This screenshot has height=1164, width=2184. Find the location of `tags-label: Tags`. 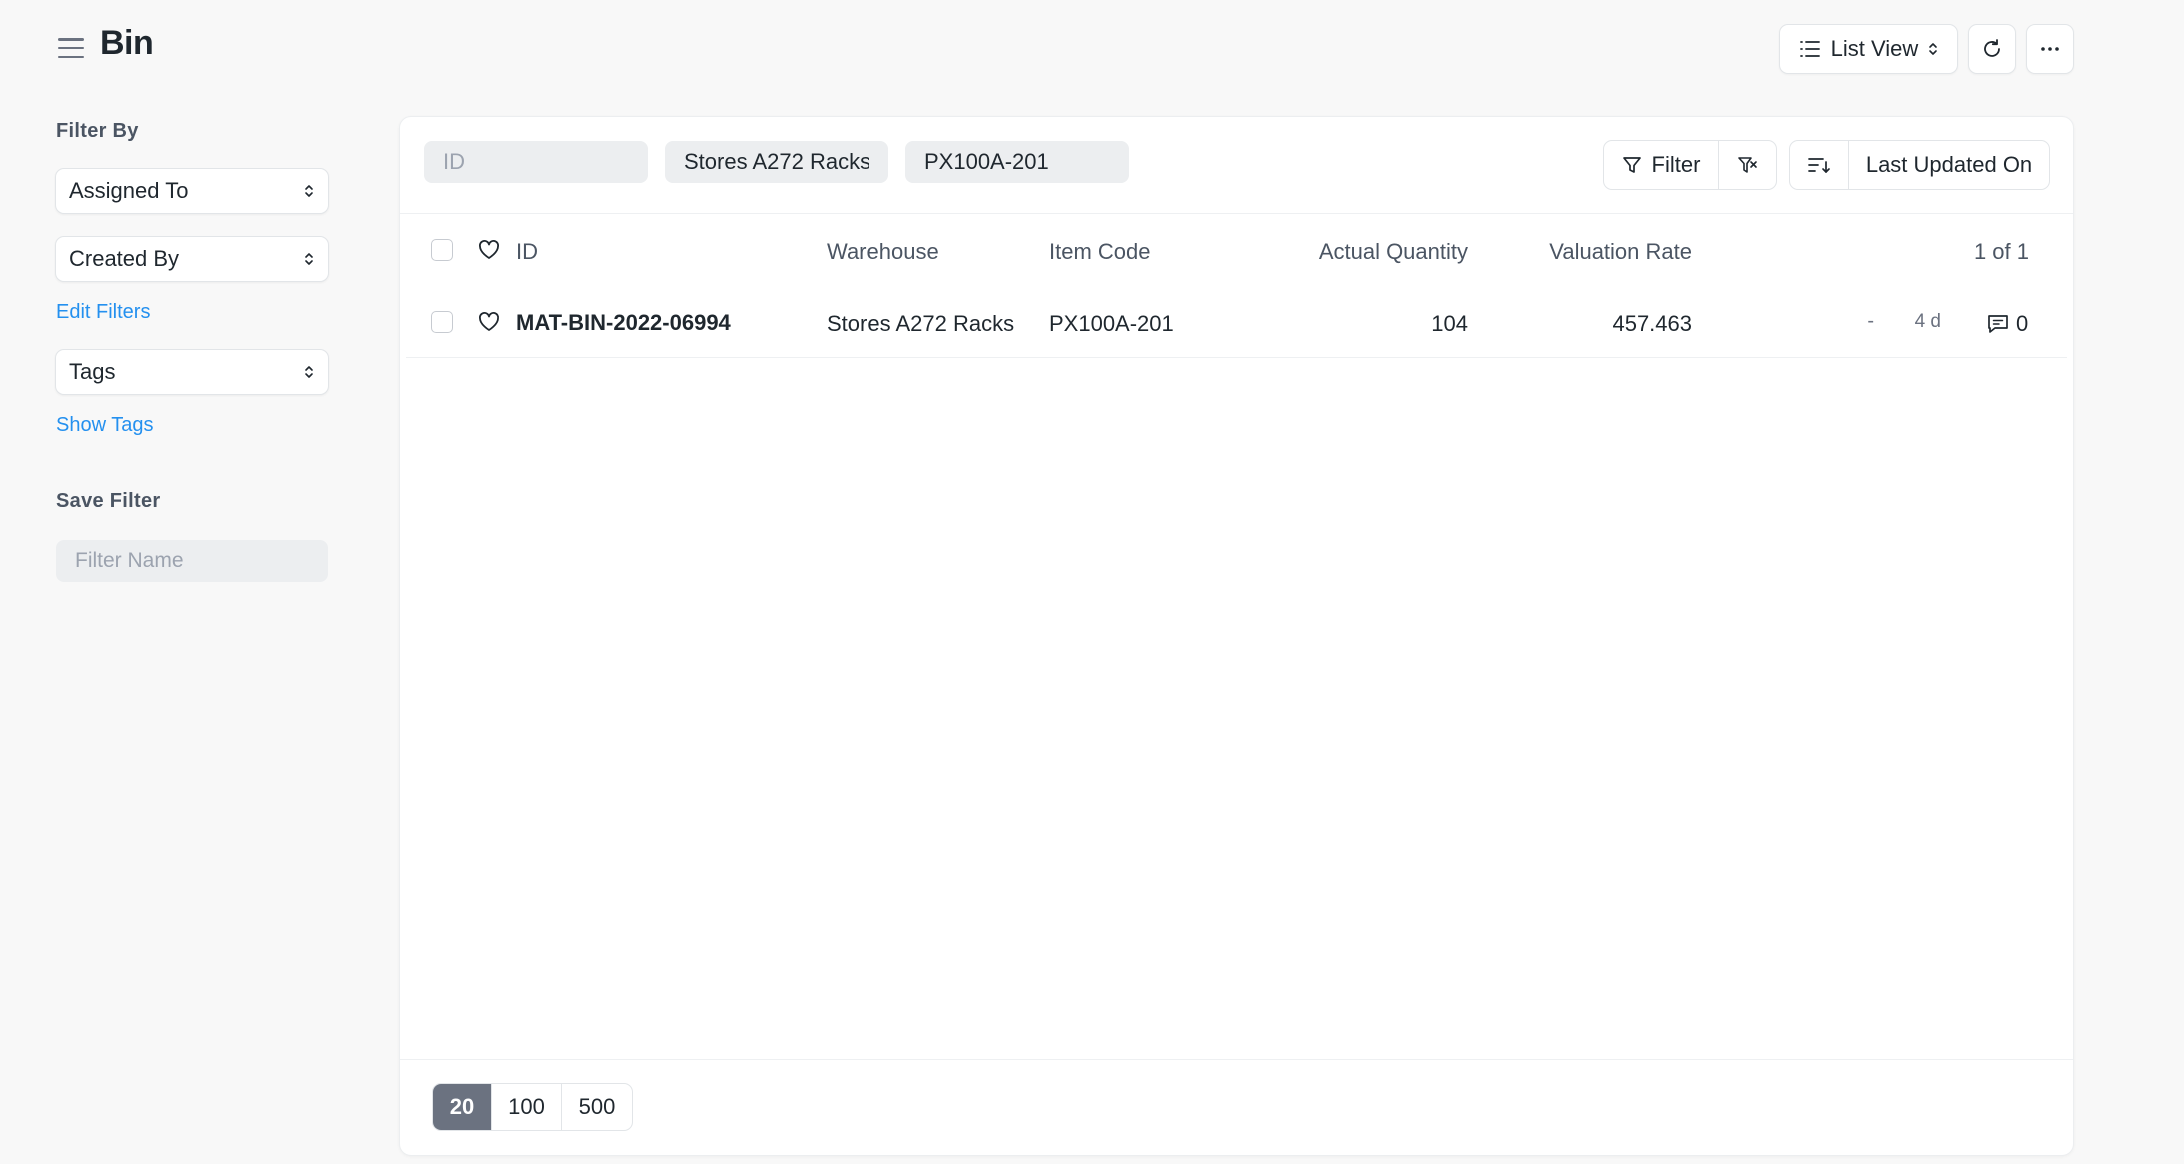

tags-label: Tags is located at coordinates (92, 371).